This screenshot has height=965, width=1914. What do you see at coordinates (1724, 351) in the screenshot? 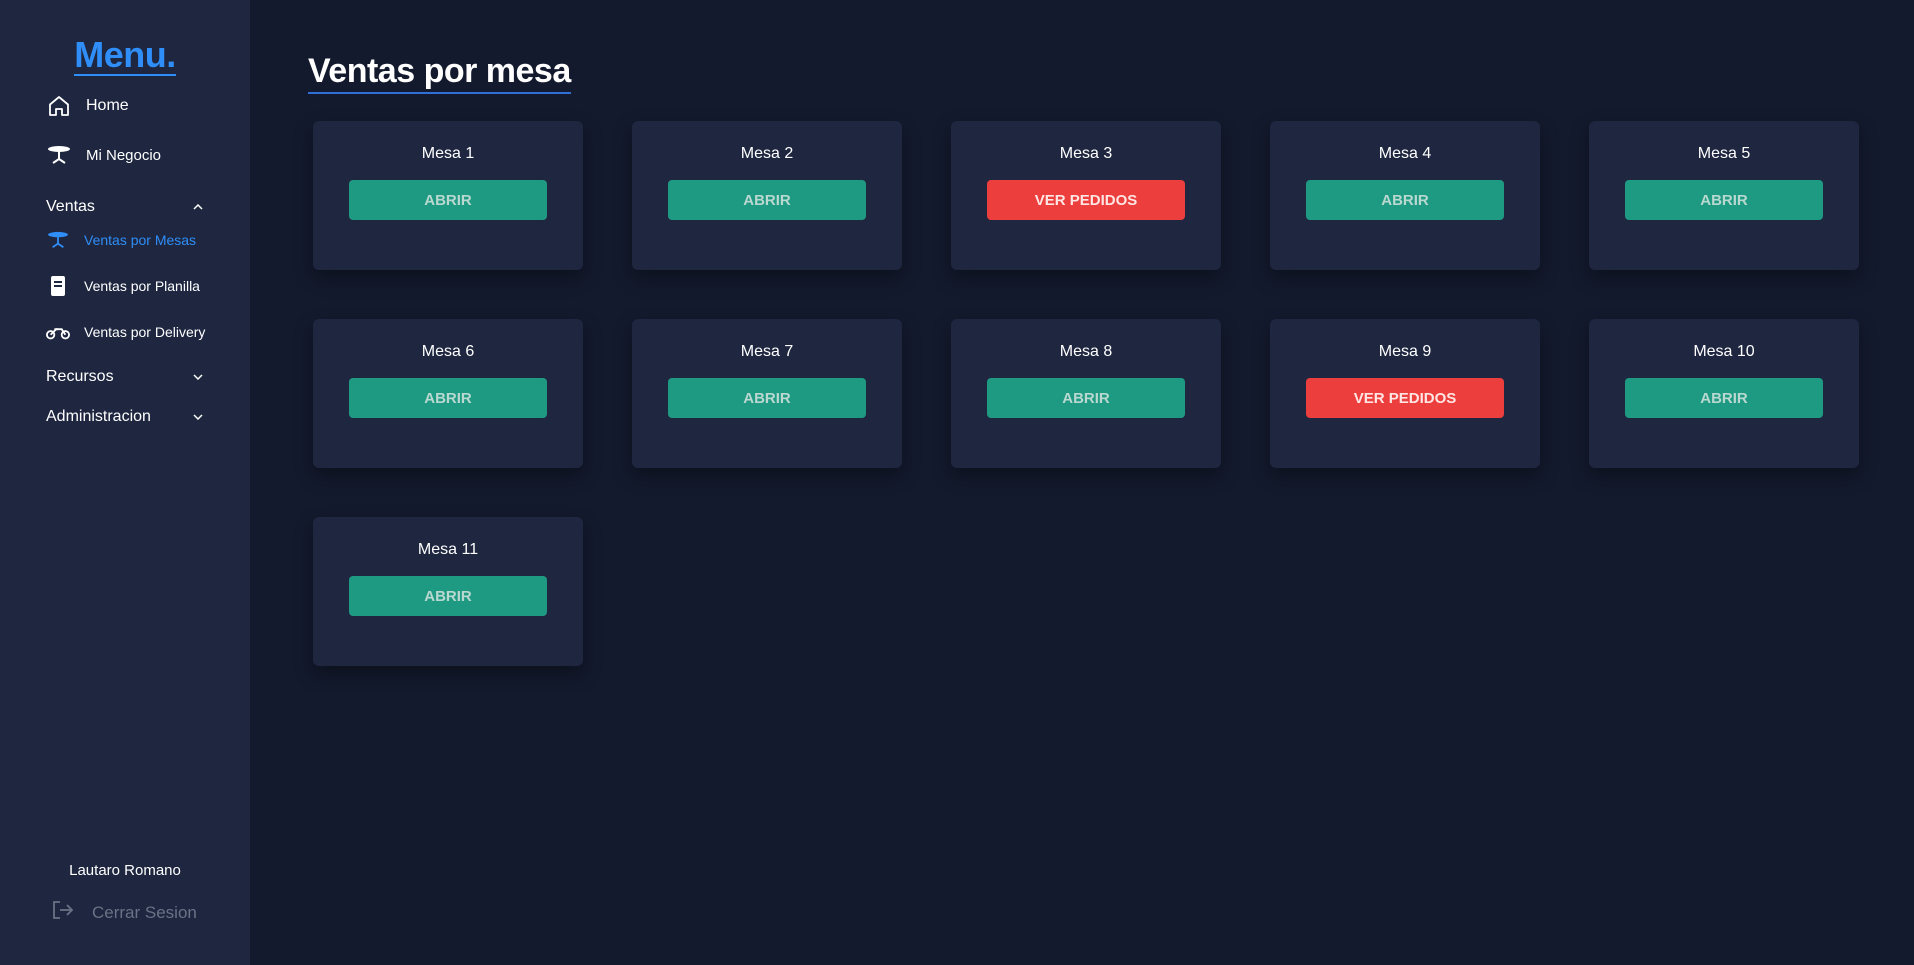
I see `table-card-title: Mesa 10` at bounding box center [1724, 351].